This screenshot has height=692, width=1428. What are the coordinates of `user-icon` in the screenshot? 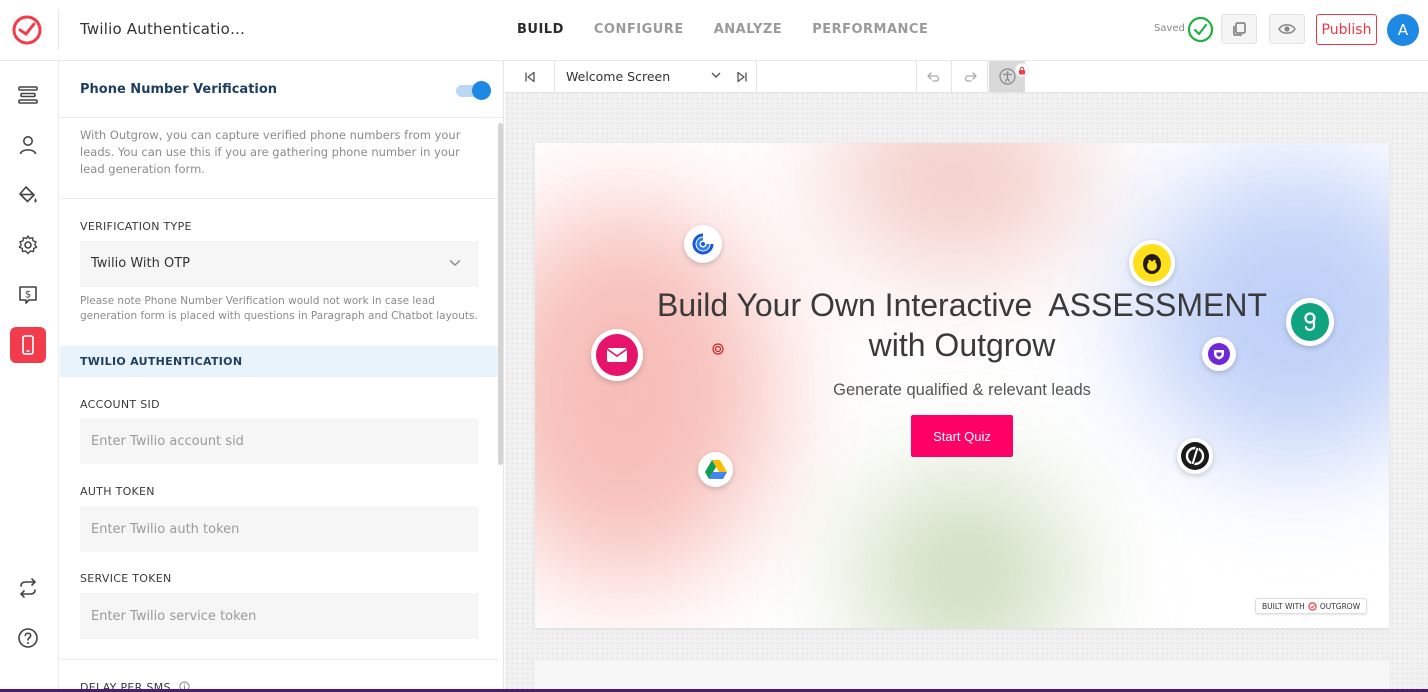 It's located at (28, 145).